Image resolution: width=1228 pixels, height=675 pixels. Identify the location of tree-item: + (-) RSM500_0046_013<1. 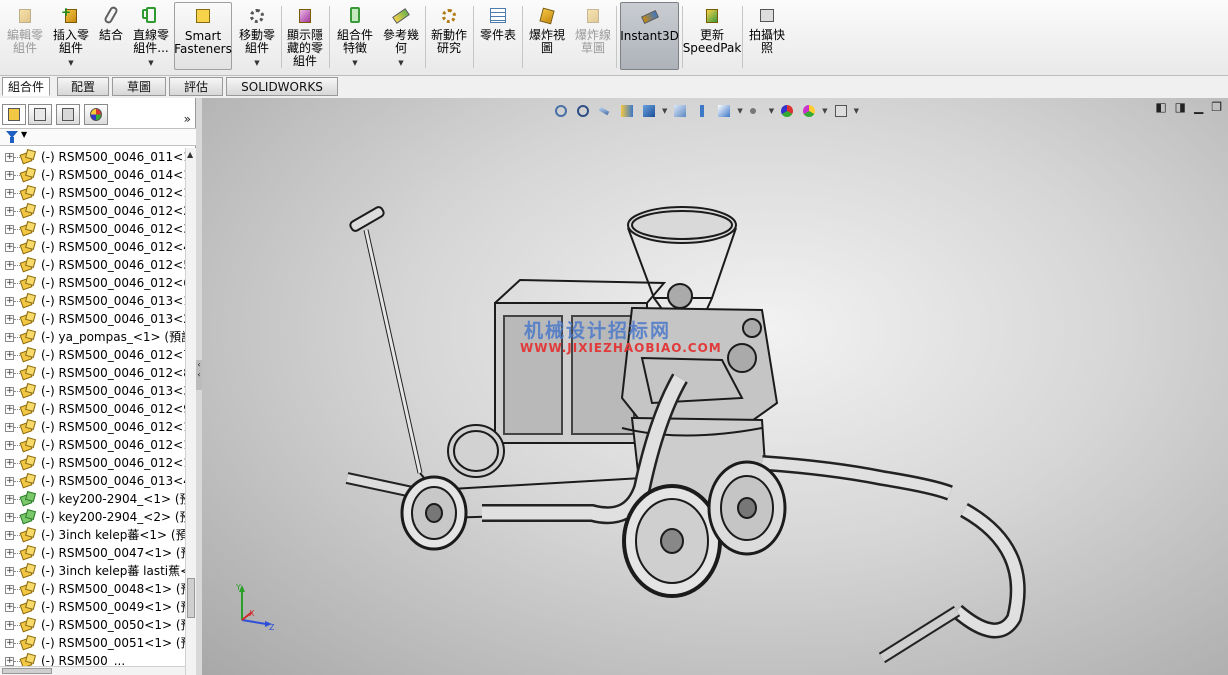
(92, 301).